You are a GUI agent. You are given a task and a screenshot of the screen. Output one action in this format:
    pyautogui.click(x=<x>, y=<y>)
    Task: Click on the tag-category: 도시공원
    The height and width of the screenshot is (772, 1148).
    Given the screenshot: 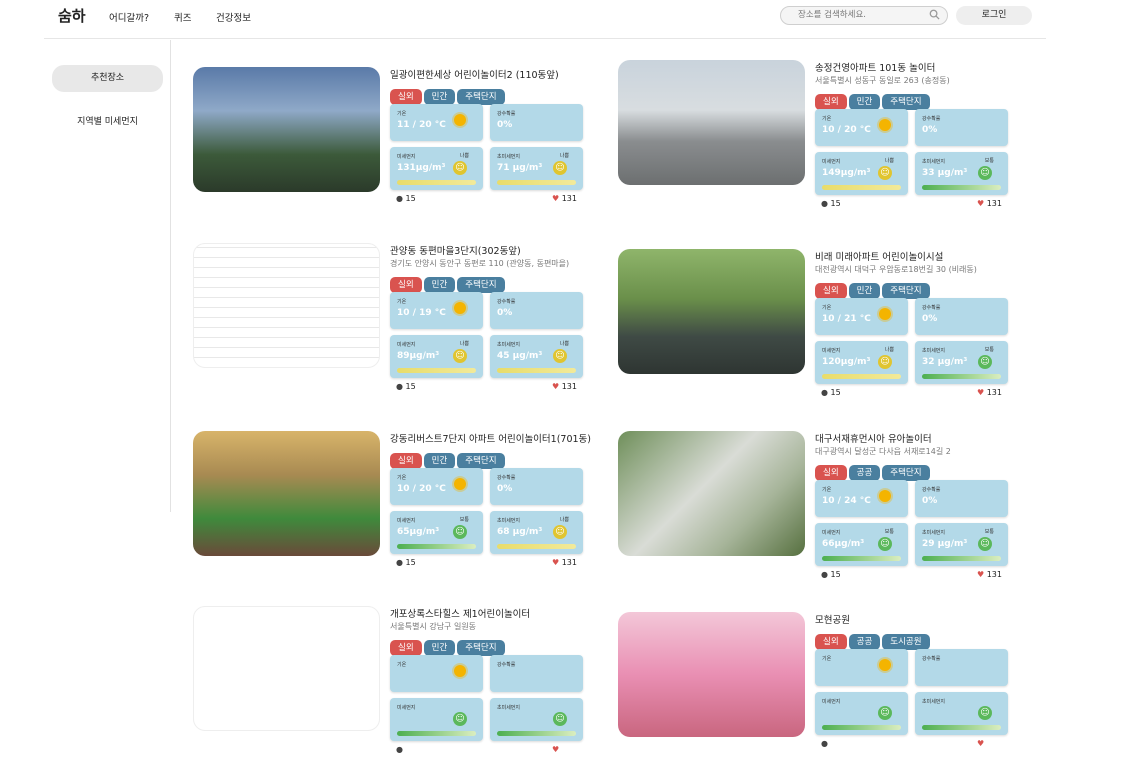 What is the action you would take?
    pyautogui.click(x=906, y=642)
    